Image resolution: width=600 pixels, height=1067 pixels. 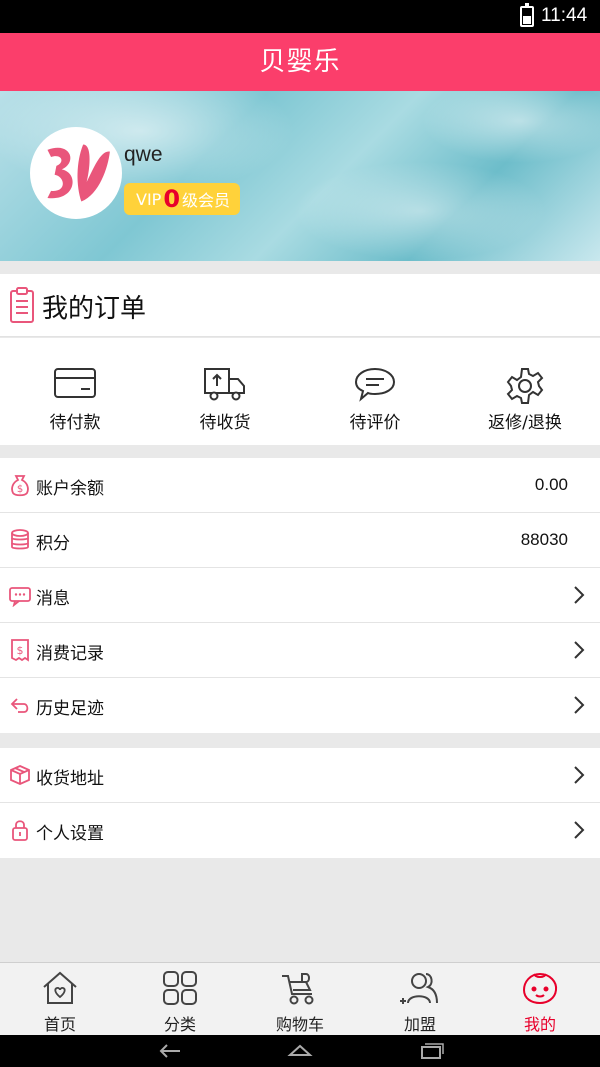 I want to click on list-item-label: 积分, so click(x=53, y=544).